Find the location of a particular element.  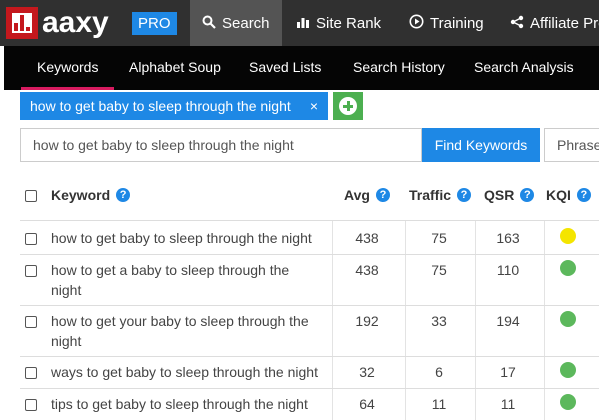

qsr-cell: 194 is located at coordinates (508, 321).